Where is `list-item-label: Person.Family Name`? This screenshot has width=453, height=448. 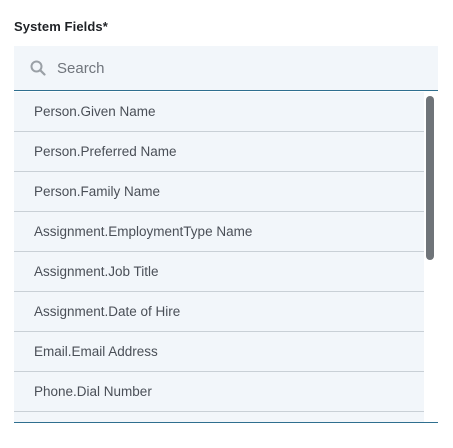
list-item-label: Person.Family Name is located at coordinates (97, 191).